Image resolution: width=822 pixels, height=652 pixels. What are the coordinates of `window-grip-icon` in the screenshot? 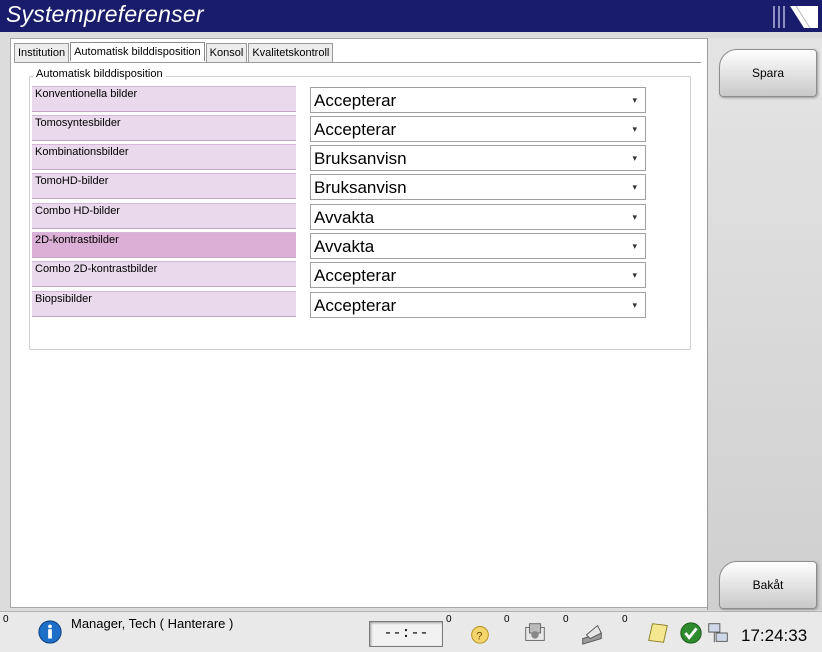 It's located at (795, 17).